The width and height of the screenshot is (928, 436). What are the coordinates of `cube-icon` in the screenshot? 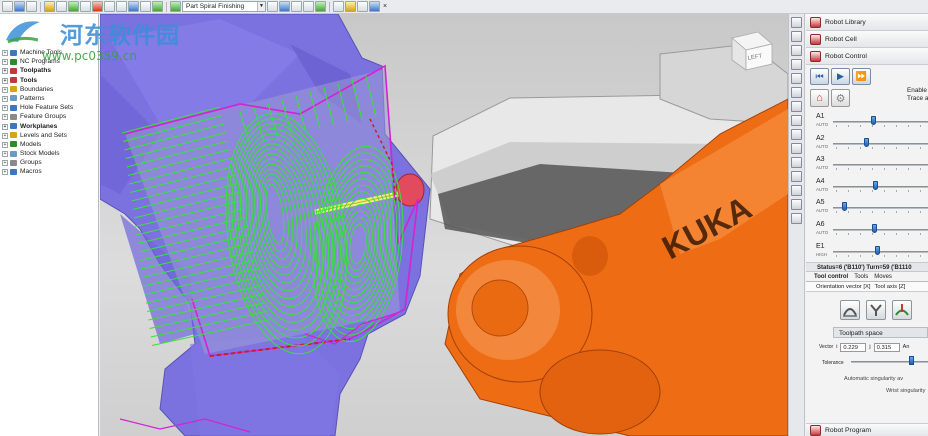 It's located at (796, 64).